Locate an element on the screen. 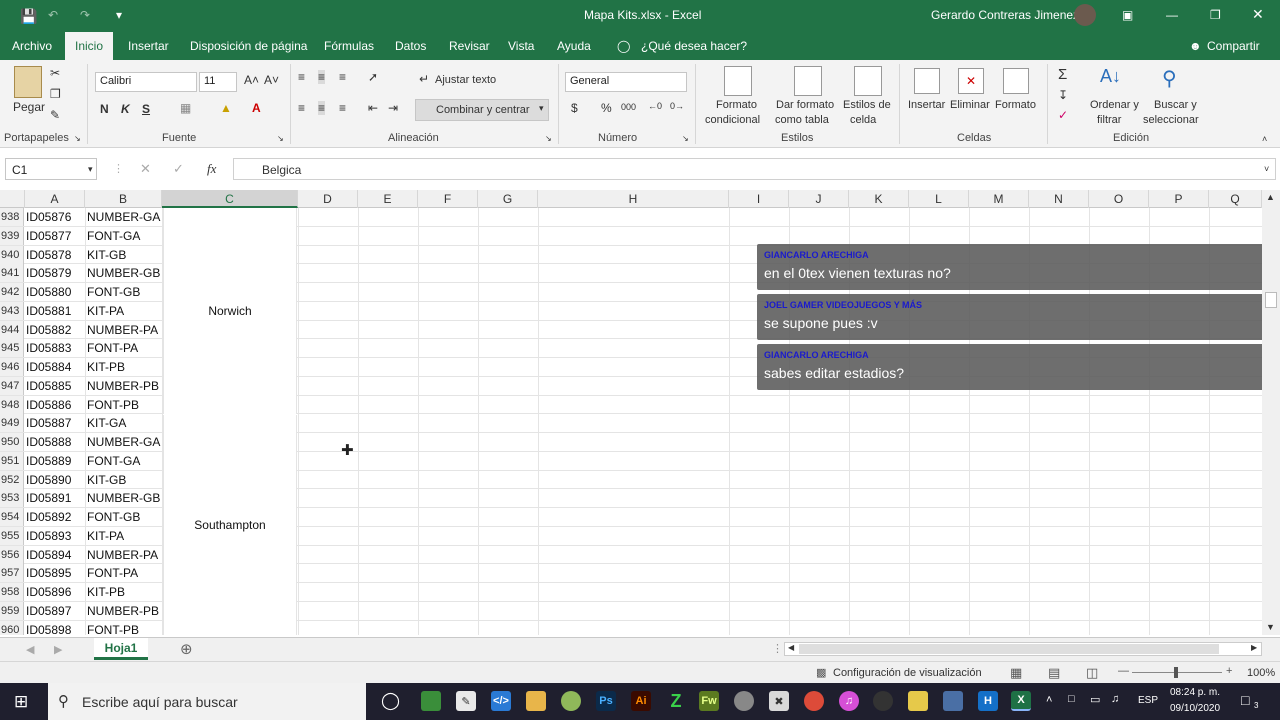 This screenshot has height=720, width=1280. col-header-a: A is located at coordinates (55, 199).